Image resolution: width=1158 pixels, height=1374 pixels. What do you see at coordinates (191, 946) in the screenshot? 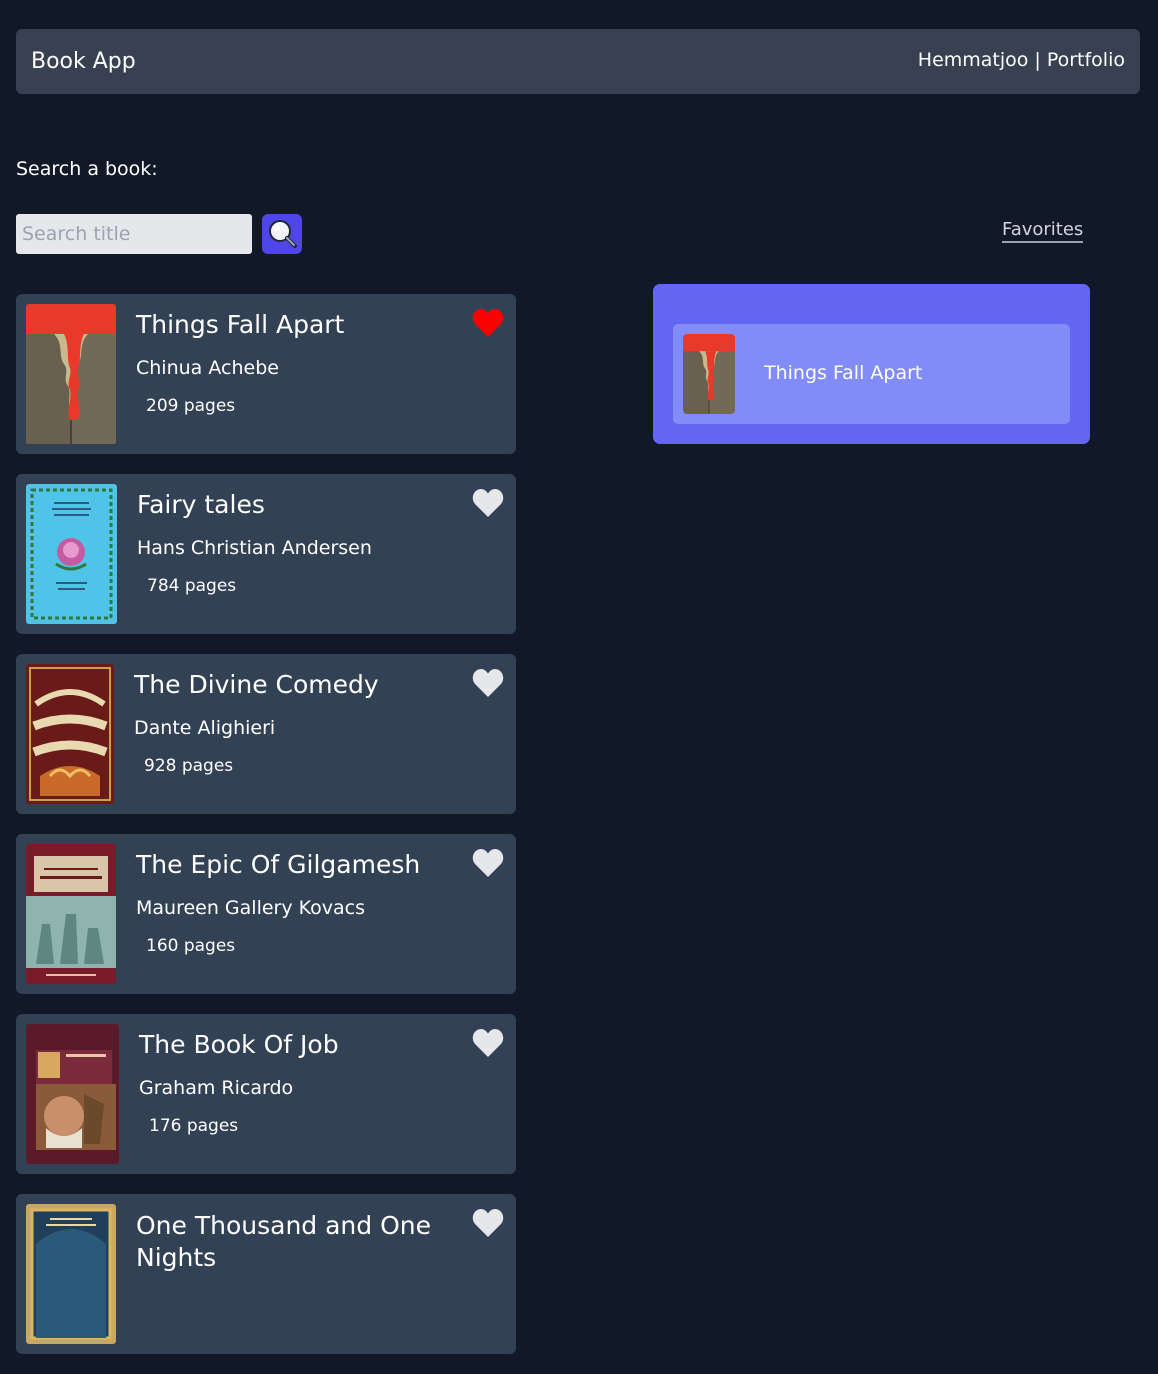
I see `book-pages: 160 pages` at bounding box center [191, 946].